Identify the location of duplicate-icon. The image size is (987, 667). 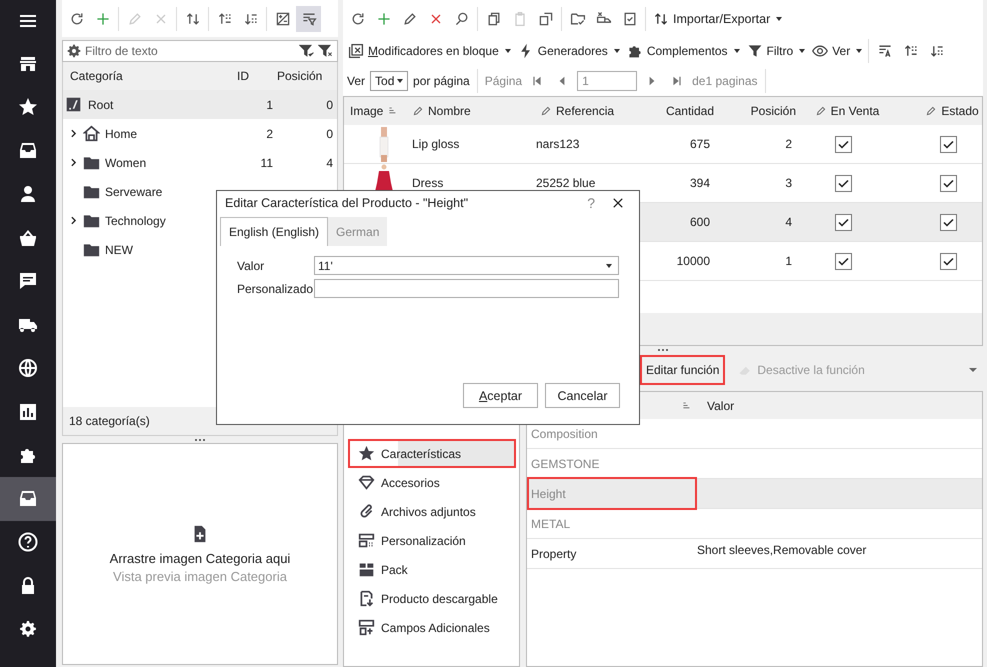
(546, 18).